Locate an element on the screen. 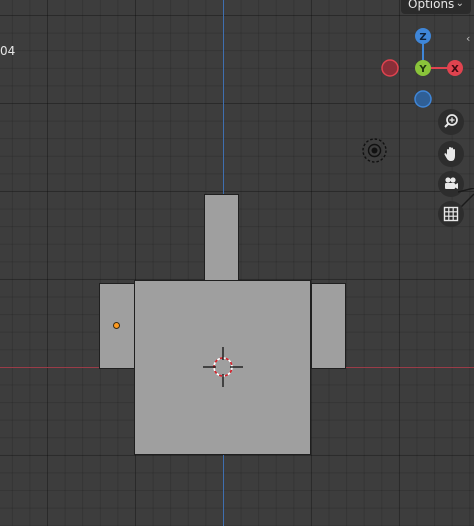 The width and height of the screenshot is (474, 526). gizmo-z-label: Z is located at coordinates (422, 37).